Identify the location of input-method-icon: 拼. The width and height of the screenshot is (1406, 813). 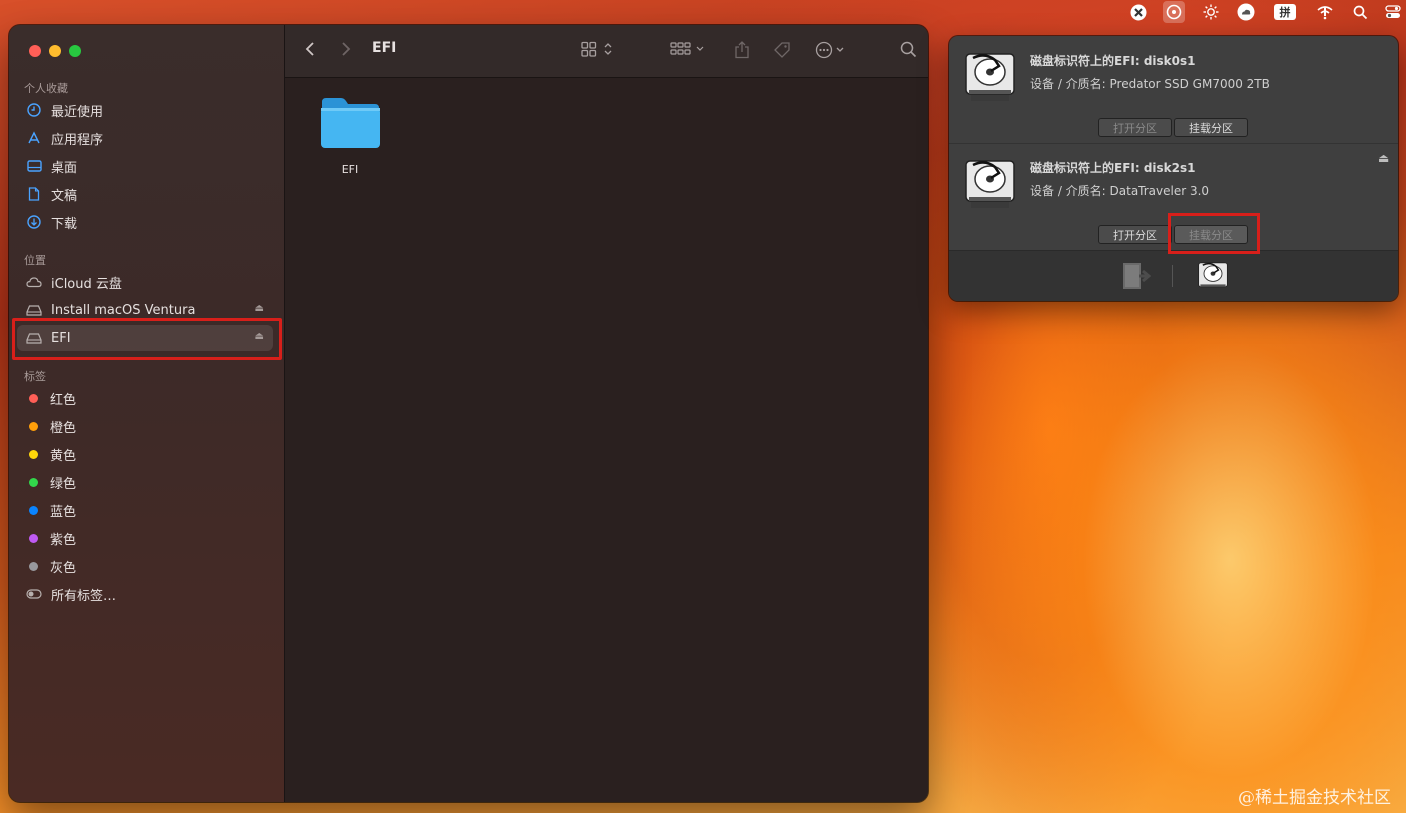
(1285, 12).